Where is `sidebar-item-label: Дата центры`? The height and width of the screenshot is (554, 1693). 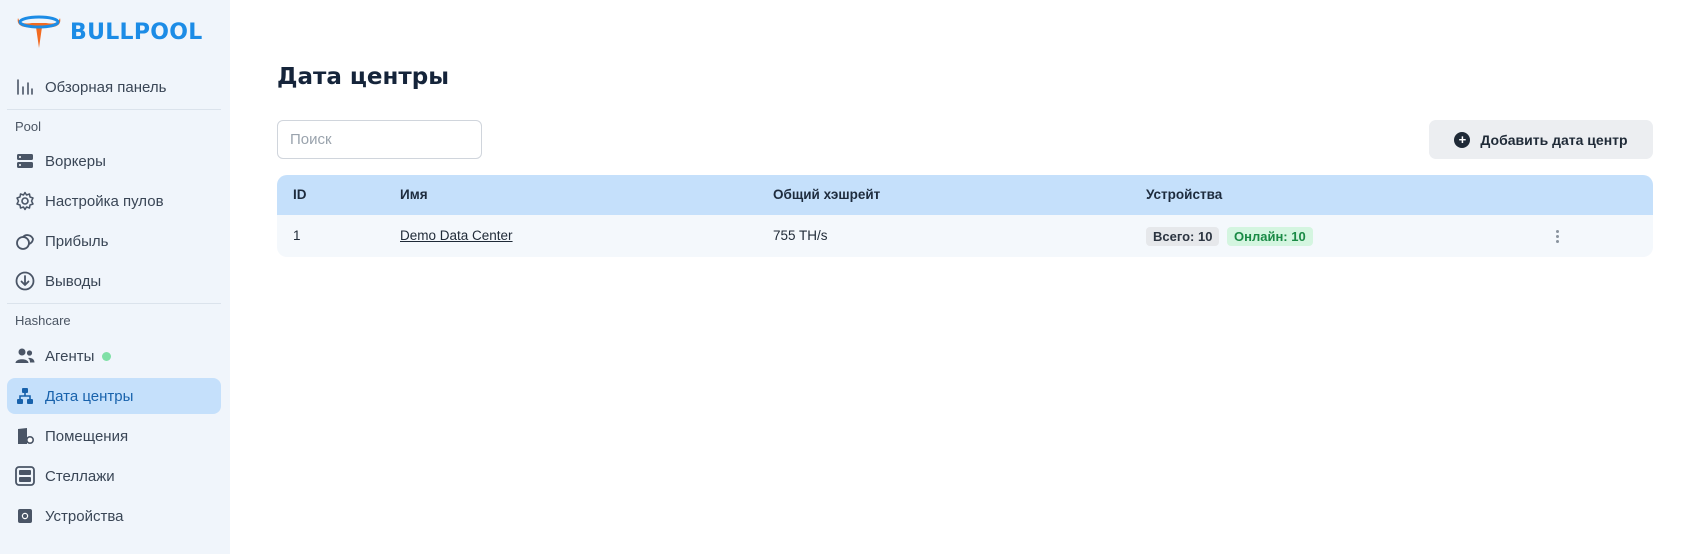
sidebar-item-label: Дата центры is located at coordinates (89, 396).